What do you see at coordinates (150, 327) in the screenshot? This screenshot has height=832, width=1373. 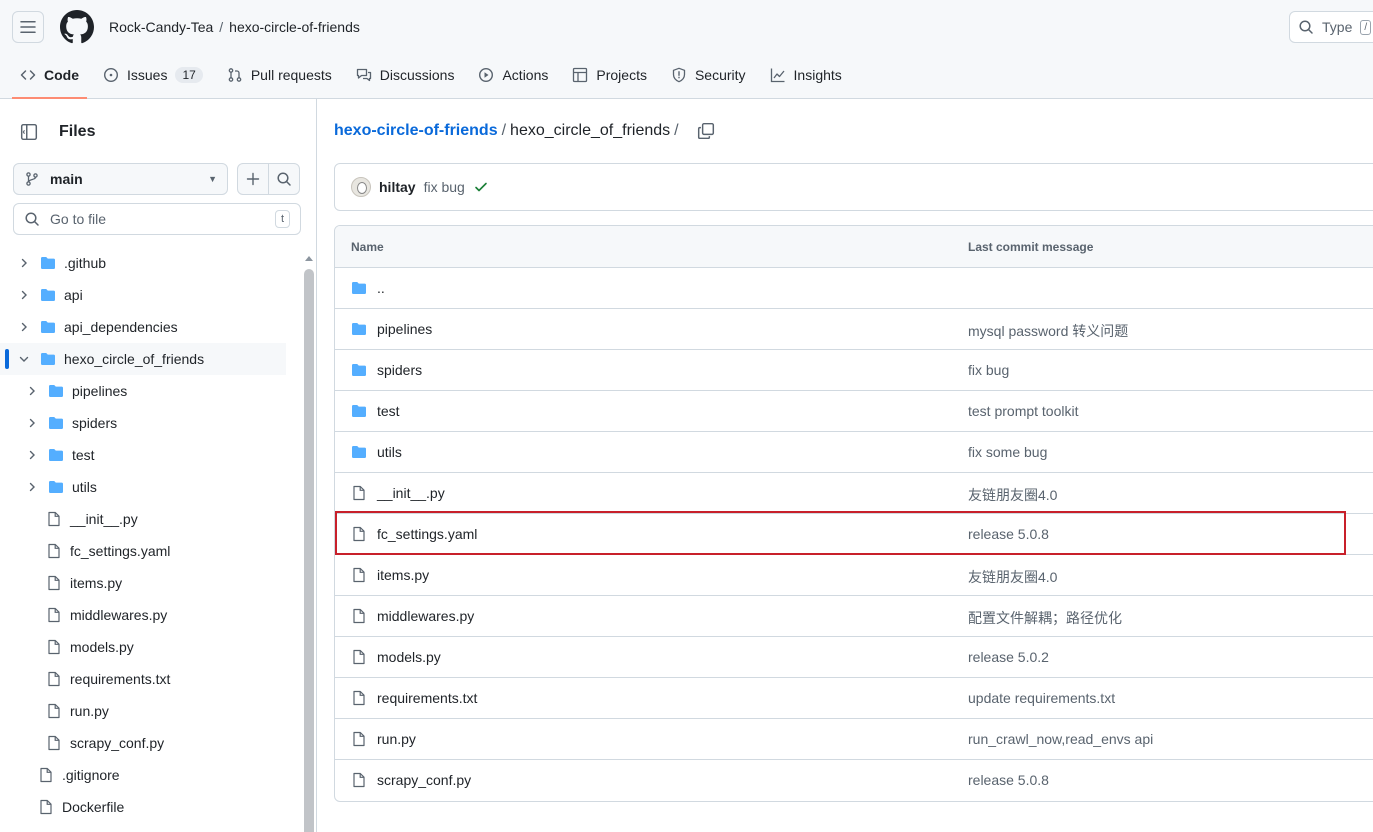 I see `tree-item: api_dependencies` at bounding box center [150, 327].